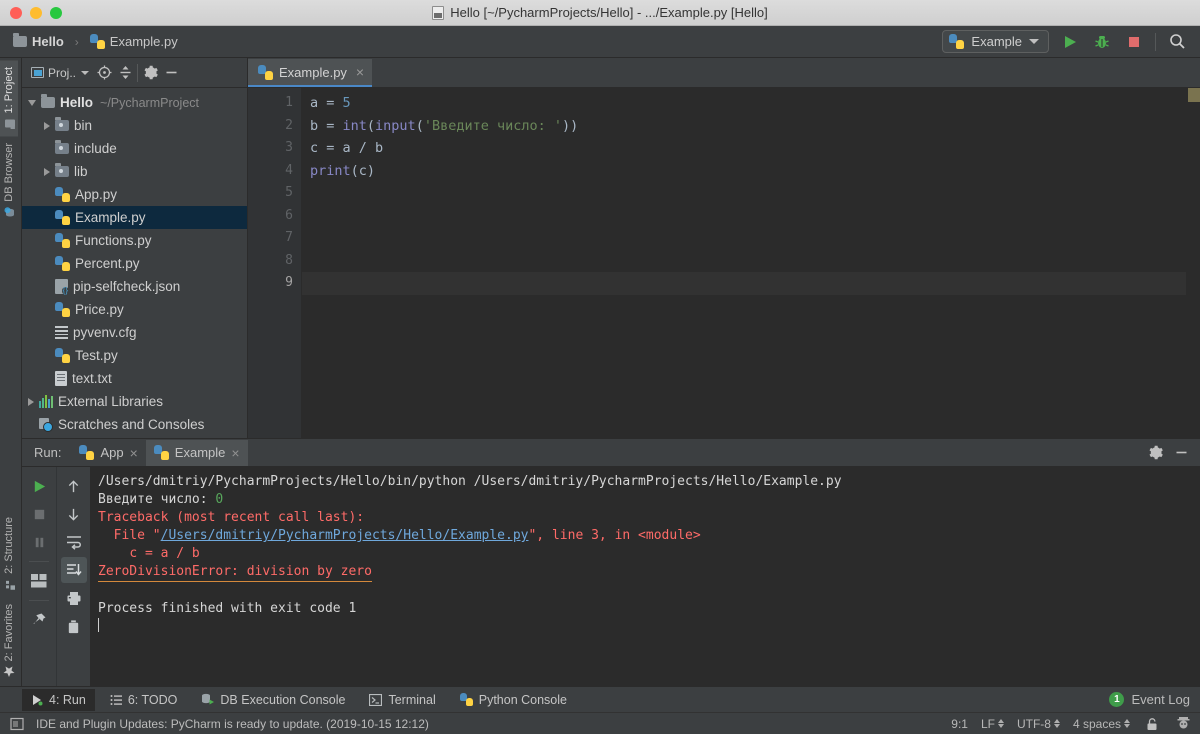 This screenshot has height=734, width=1200. What do you see at coordinates (1070, 42) in the screenshot?
I see `run-button` at bounding box center [1070, 42].